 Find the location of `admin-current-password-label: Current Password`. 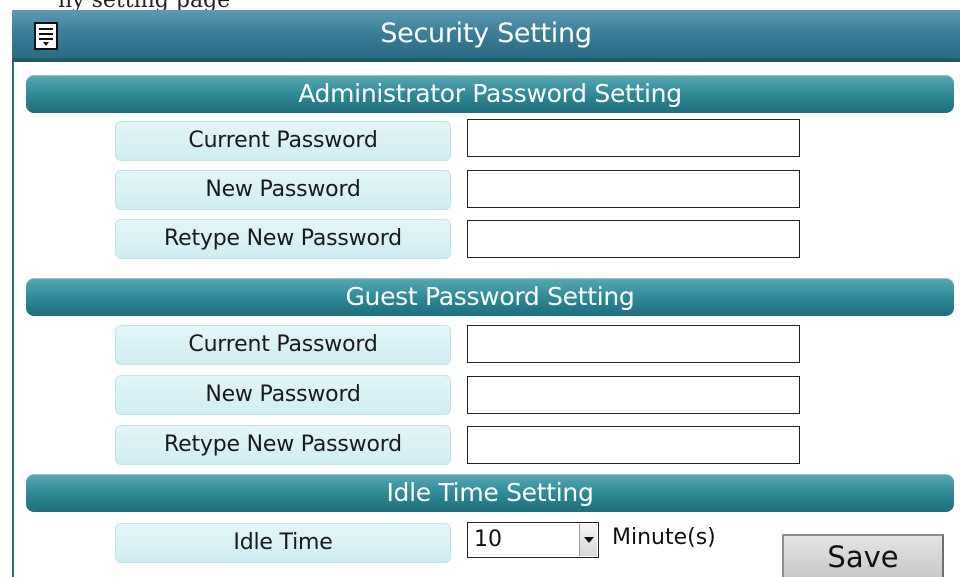

admin-current-password-label: Current Password is located at coordinates (283, 141).